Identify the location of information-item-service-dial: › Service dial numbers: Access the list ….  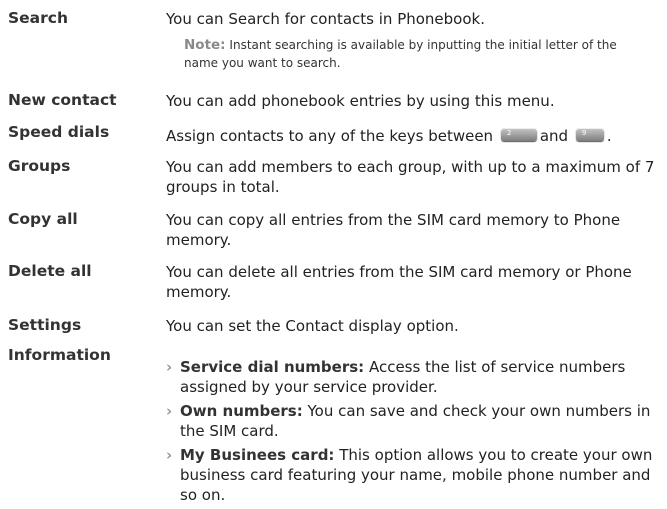
(411, 377).